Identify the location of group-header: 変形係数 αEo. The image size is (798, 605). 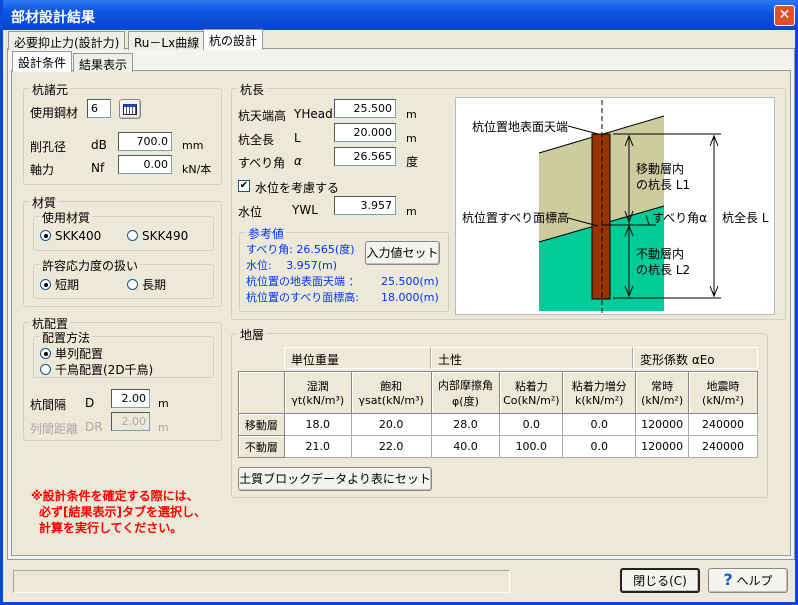
(695, 358).